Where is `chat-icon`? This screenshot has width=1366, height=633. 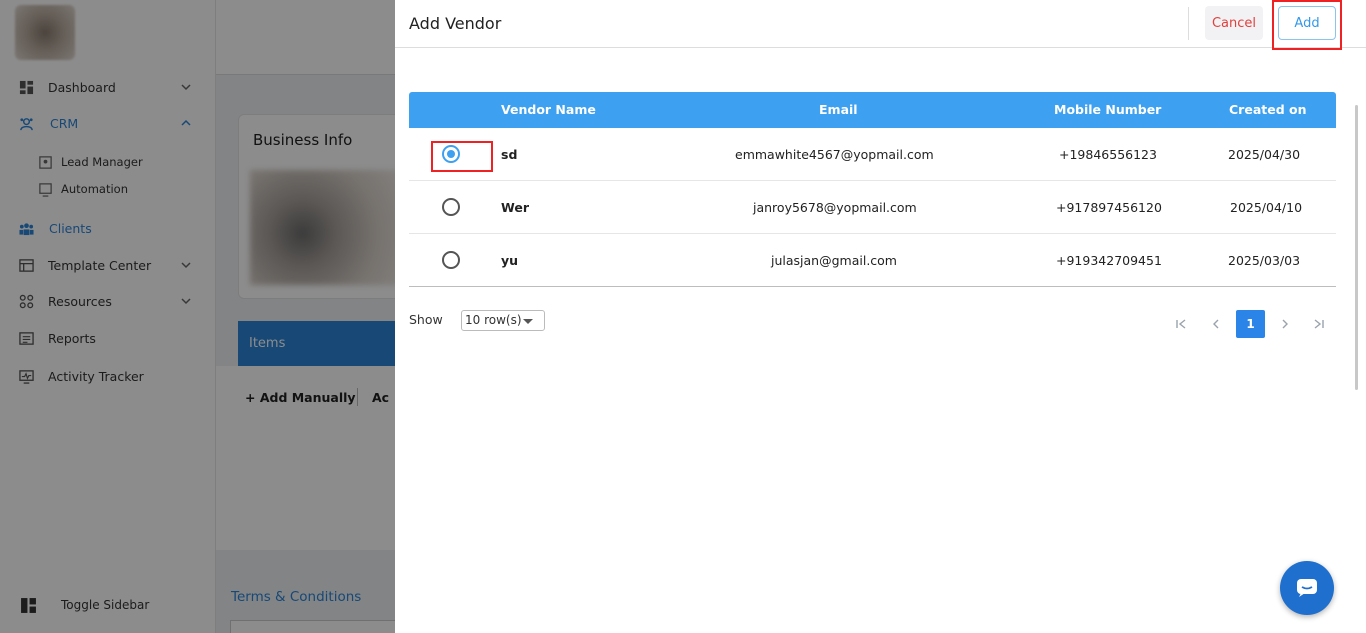
chat-icon is located at coordinates (1307, 588).